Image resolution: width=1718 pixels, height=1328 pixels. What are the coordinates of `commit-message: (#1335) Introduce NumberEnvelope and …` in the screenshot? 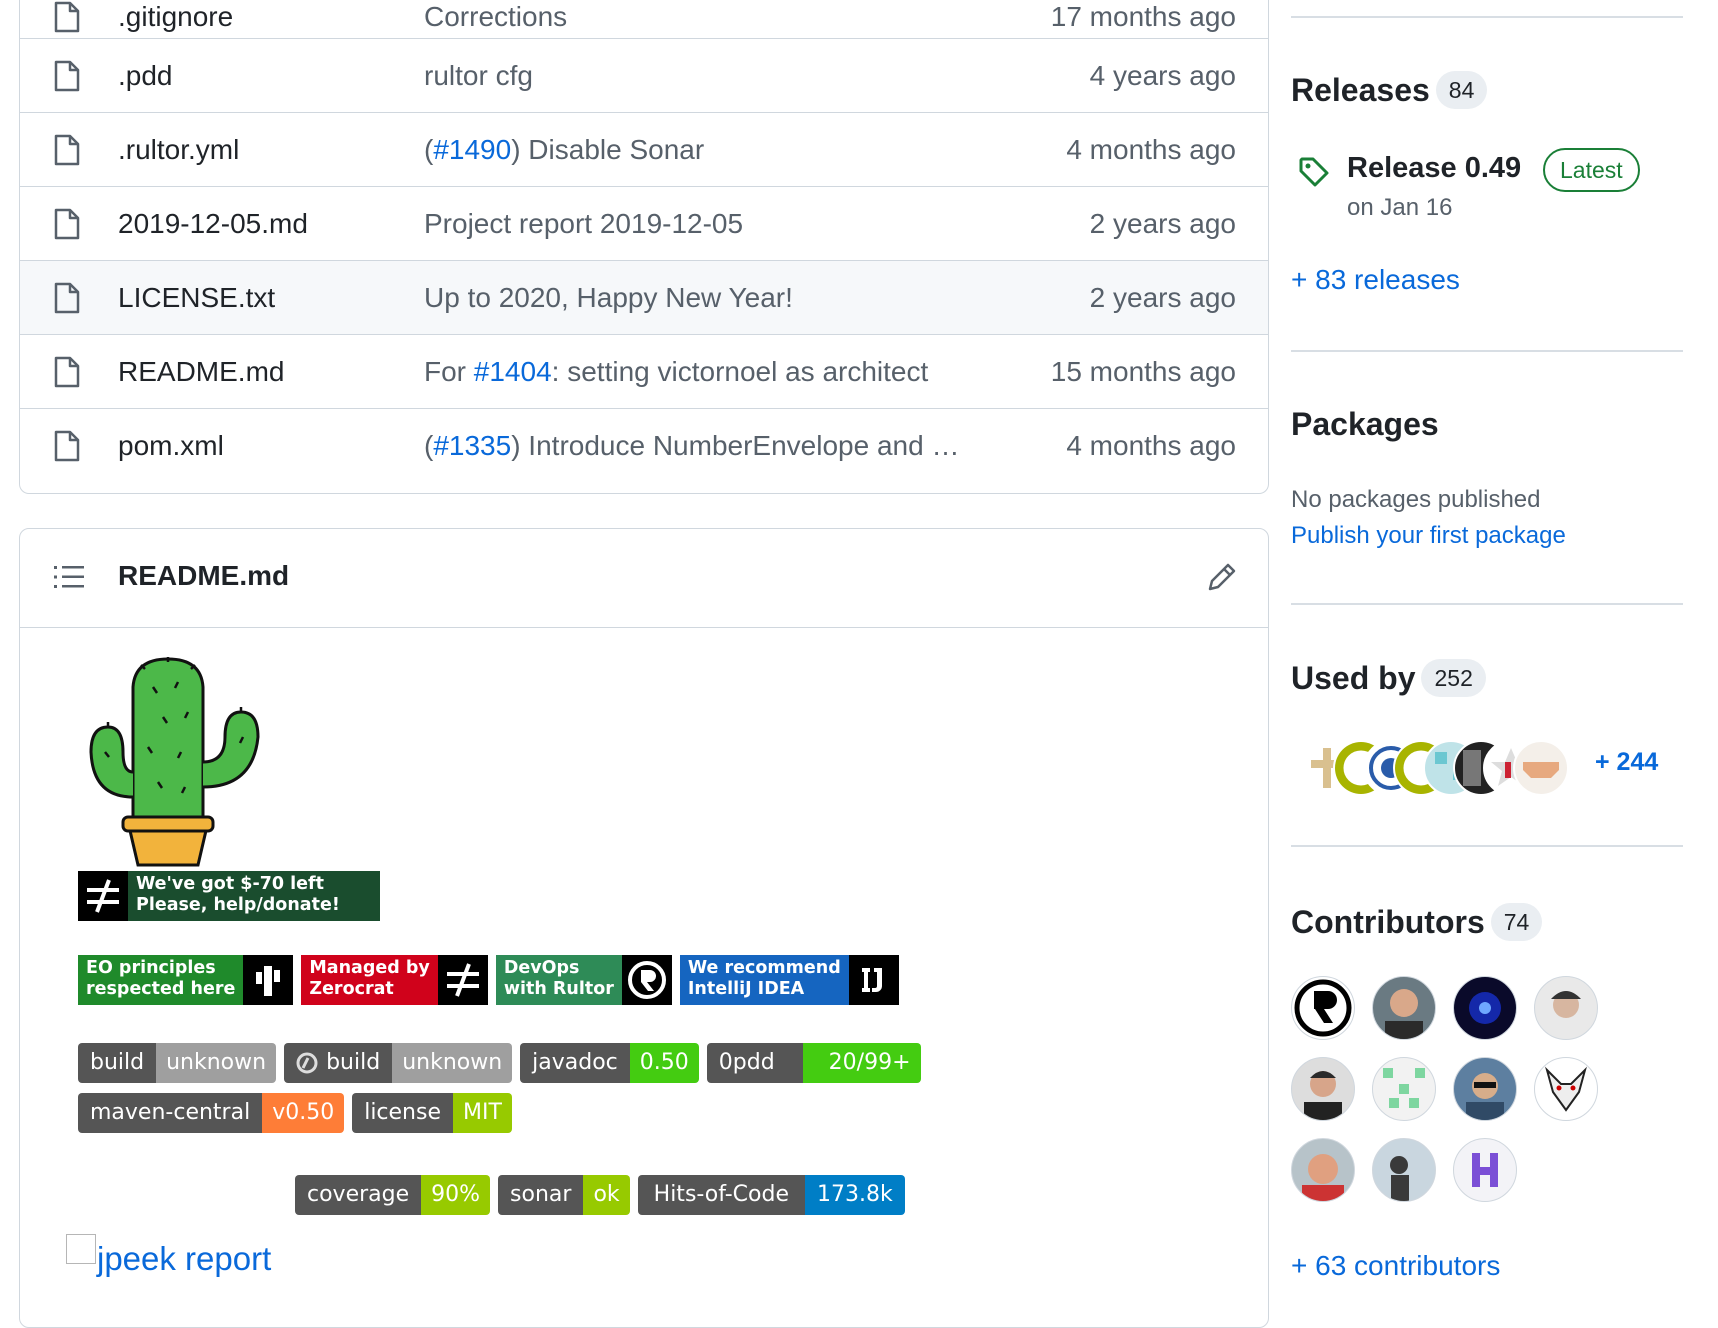 It's located at (691, 446).